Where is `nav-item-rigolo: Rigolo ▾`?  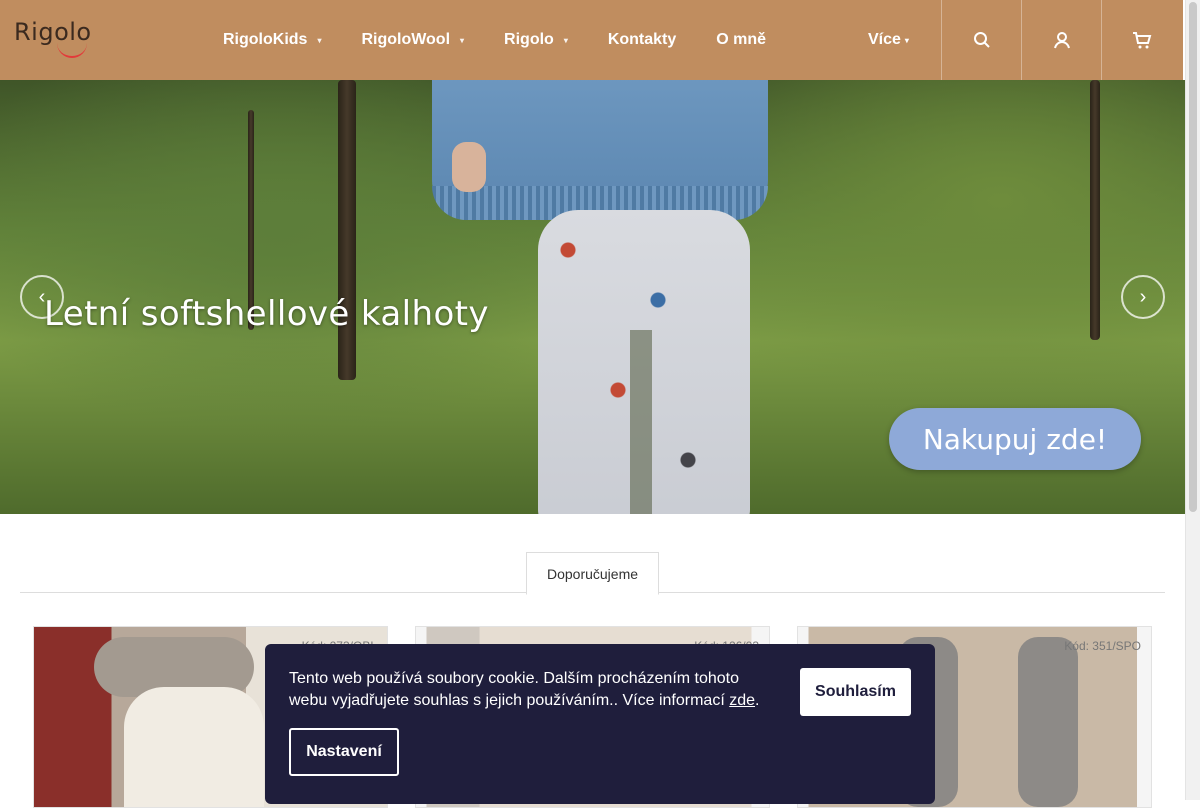 nav-item-rigolo: Rigolo ▾ is located at coordinates (536, 40).